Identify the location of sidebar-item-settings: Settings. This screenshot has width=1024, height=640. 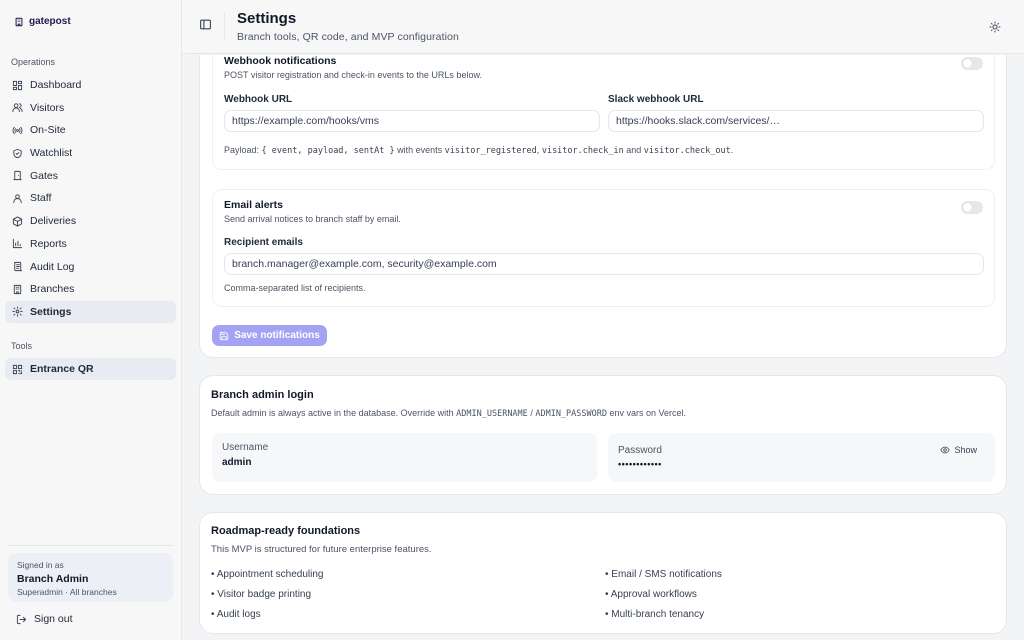
(90, 311).